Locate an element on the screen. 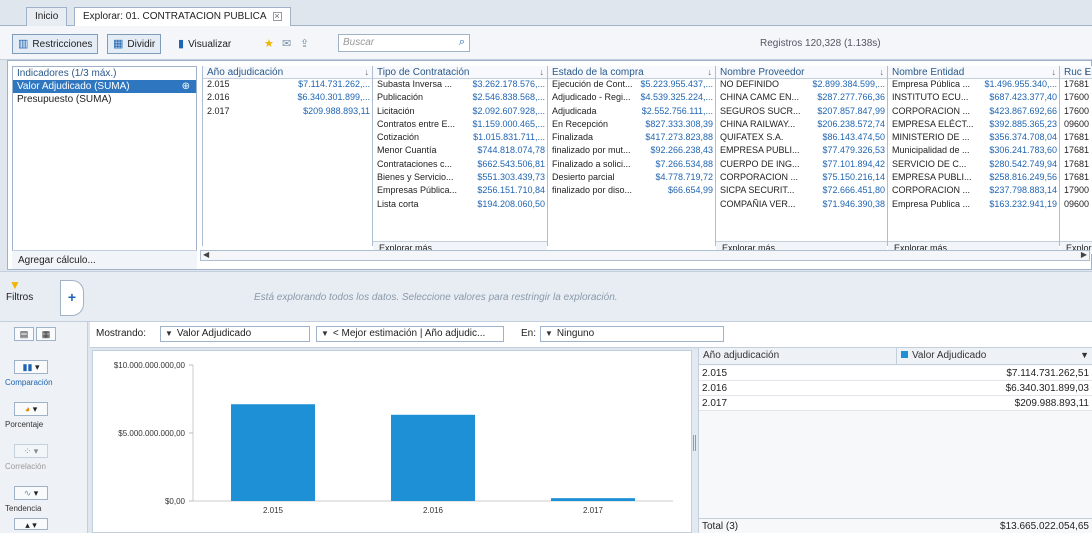  facet-row: CHINA RAILWAY... $206.238.572,74 is located at coordinates (801, 125).